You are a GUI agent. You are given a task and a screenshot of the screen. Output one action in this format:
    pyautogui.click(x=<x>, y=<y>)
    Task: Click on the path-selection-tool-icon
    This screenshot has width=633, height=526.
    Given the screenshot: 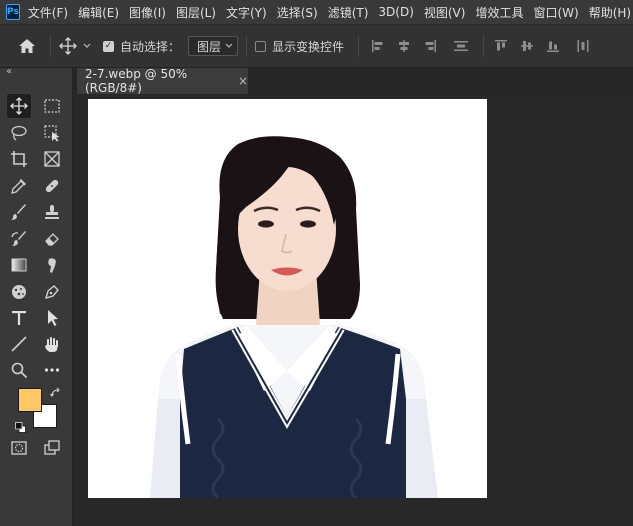 What is the action you would take?
    pyautogui.click(x=52, y=318)
    